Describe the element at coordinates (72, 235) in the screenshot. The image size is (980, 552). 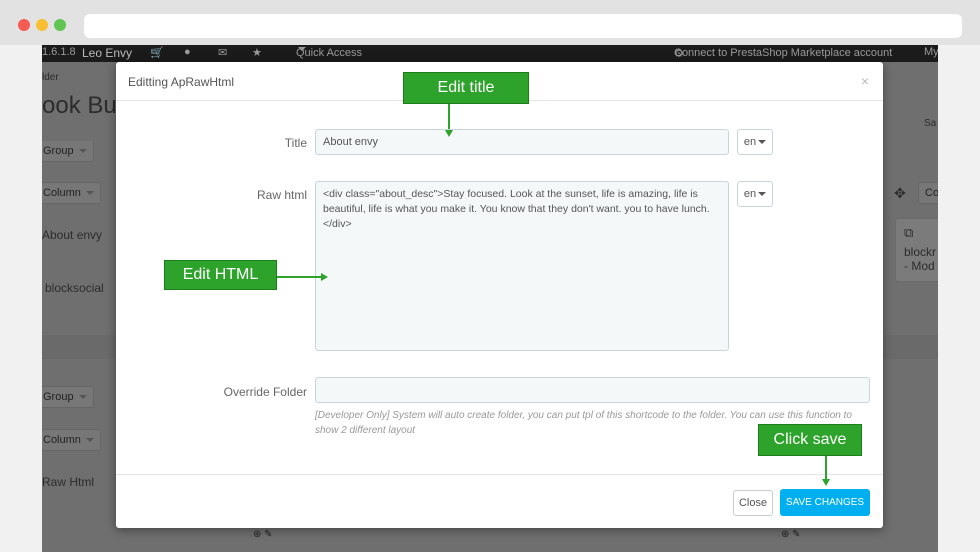
I see `widget-about-envy: About envy` at that location.